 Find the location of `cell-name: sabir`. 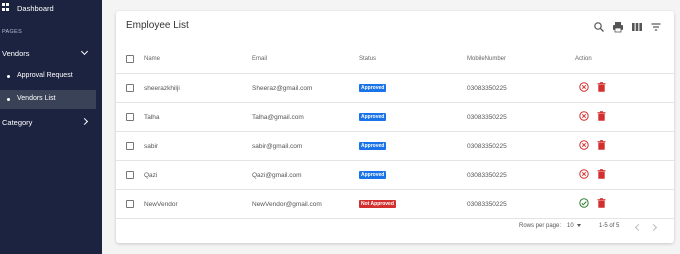

cell-name: sabir is located at coordinates (151, 146).